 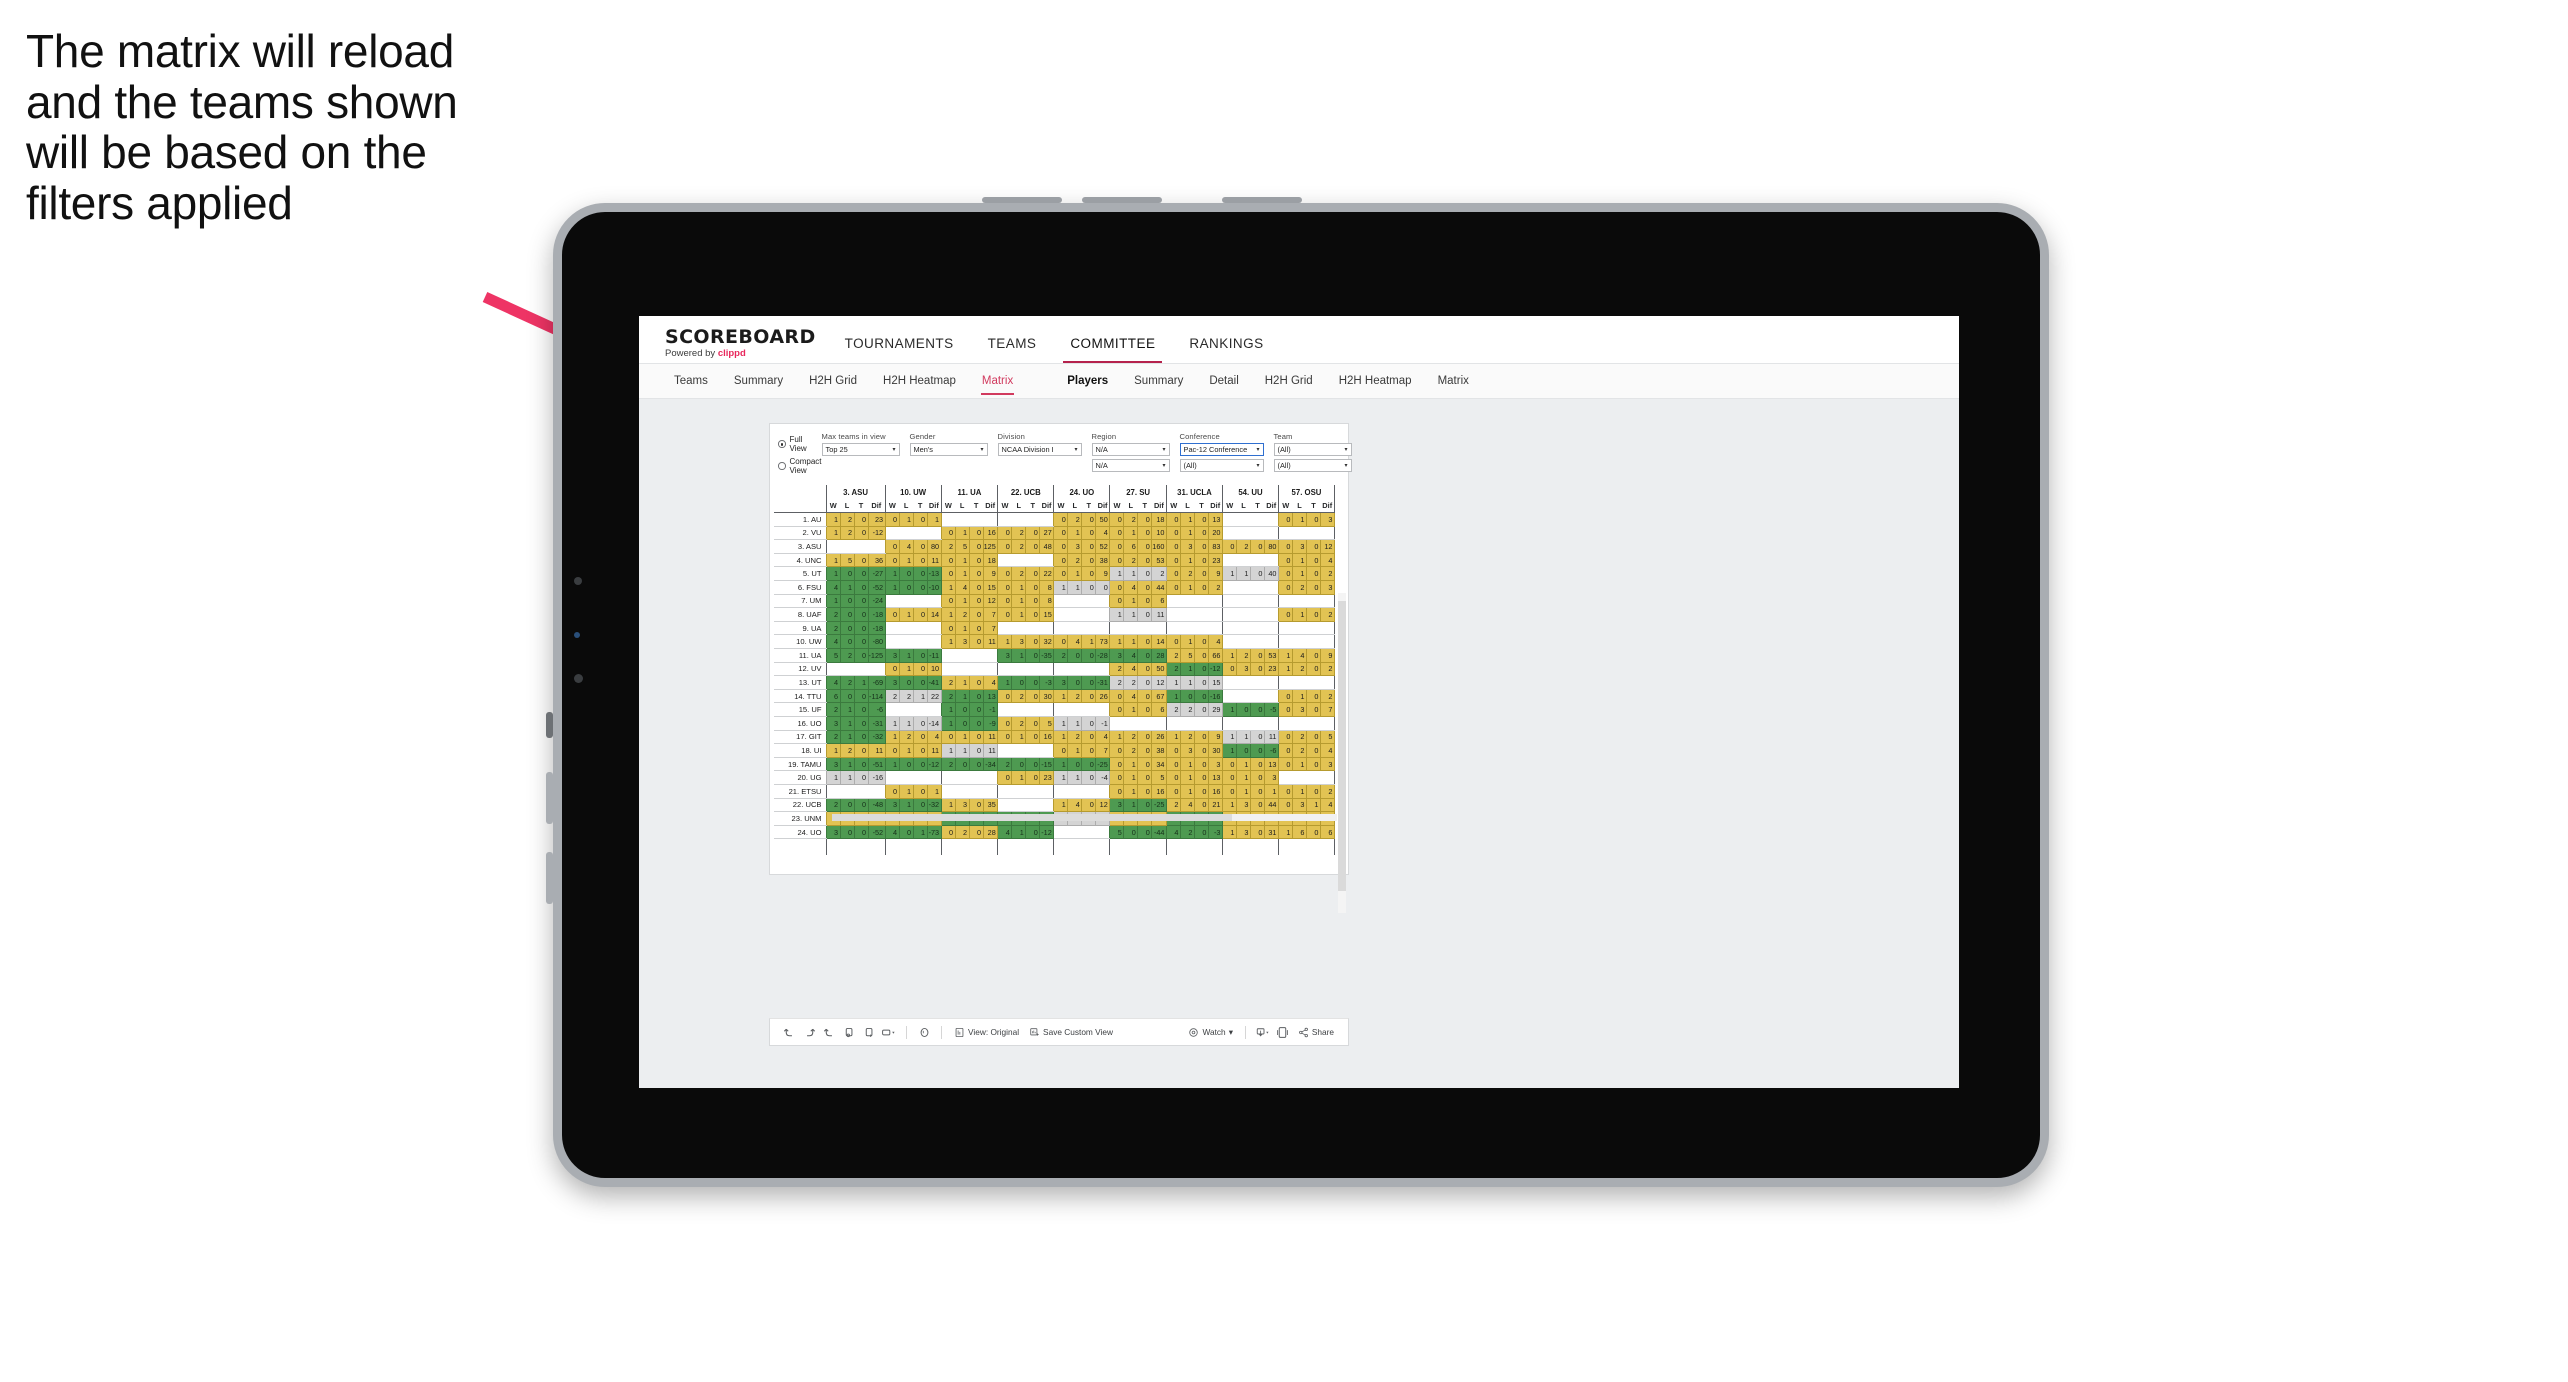 I want to click on matrix-cell: 7, so click(x=990, y=614).